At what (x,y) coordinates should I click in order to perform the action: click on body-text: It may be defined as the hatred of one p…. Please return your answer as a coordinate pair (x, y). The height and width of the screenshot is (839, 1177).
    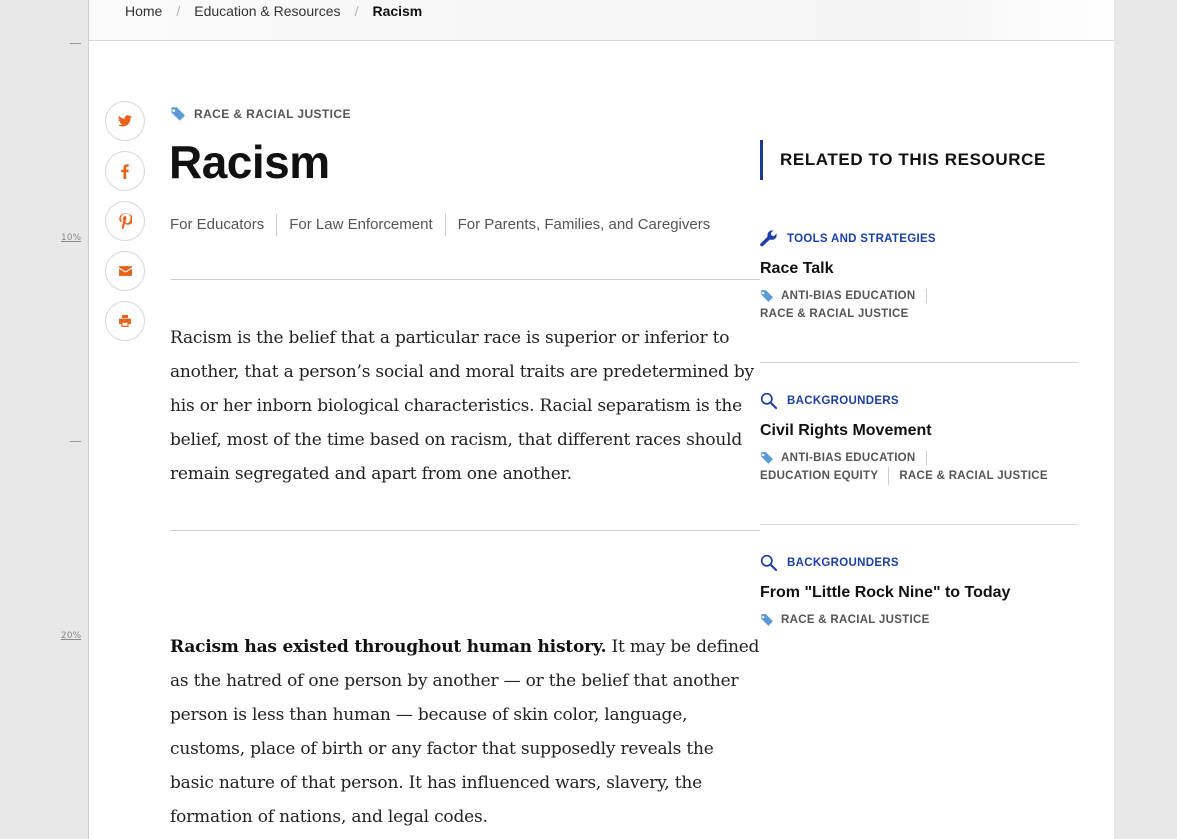
    Looking at the image, I should click on (465, 732).